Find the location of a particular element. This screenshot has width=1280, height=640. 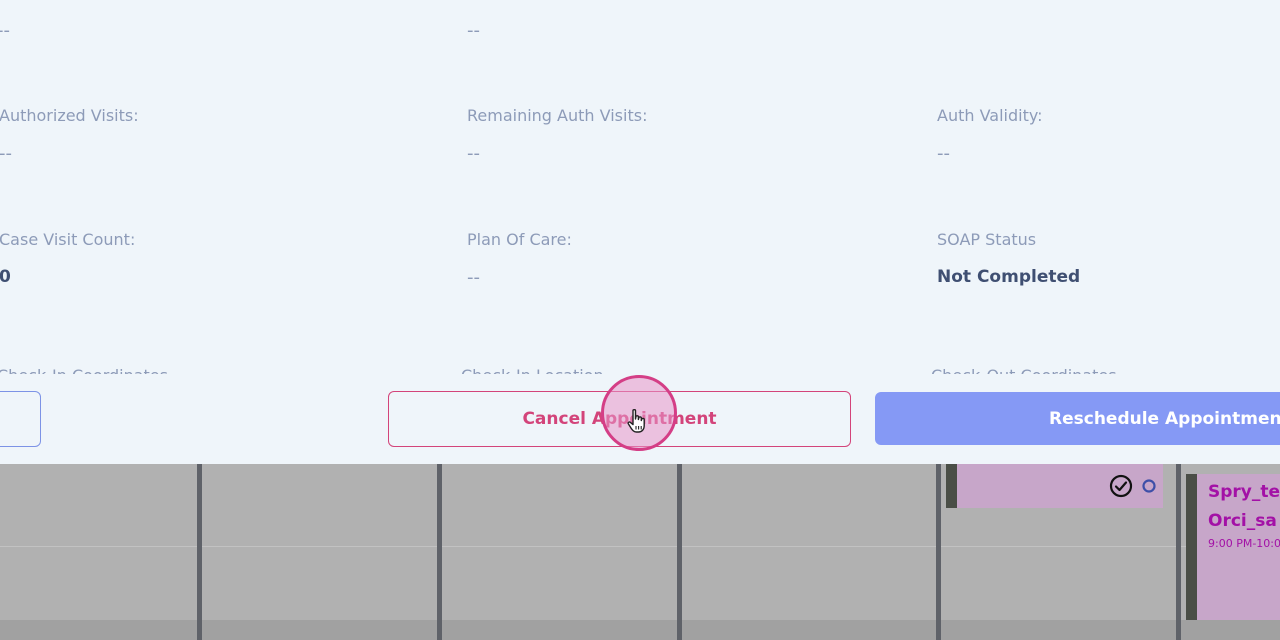

field-label: Check-Out Coordinates is located at coordinates (1024, 370).